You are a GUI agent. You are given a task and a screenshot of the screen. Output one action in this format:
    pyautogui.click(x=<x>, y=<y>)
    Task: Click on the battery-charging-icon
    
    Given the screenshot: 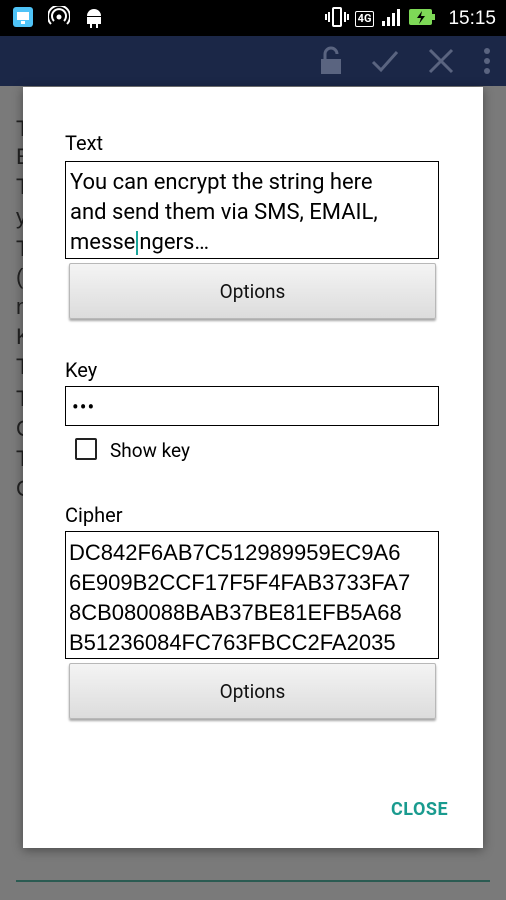 What is the action you would take?
    pyautogui.click(x=422, y=19)
    